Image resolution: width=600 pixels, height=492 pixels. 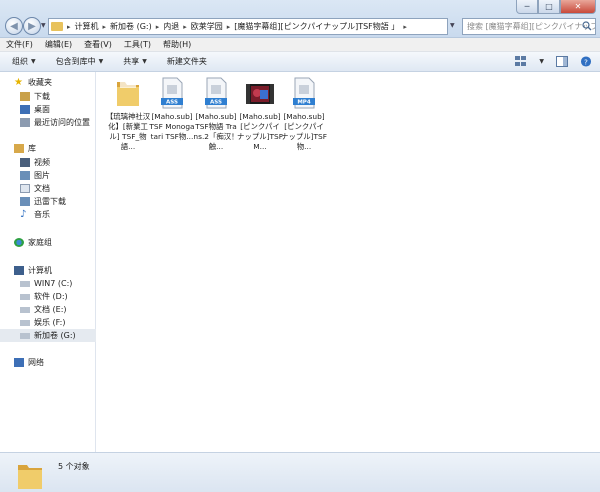 I want to click on library-icon, so click(x=19, y=148).